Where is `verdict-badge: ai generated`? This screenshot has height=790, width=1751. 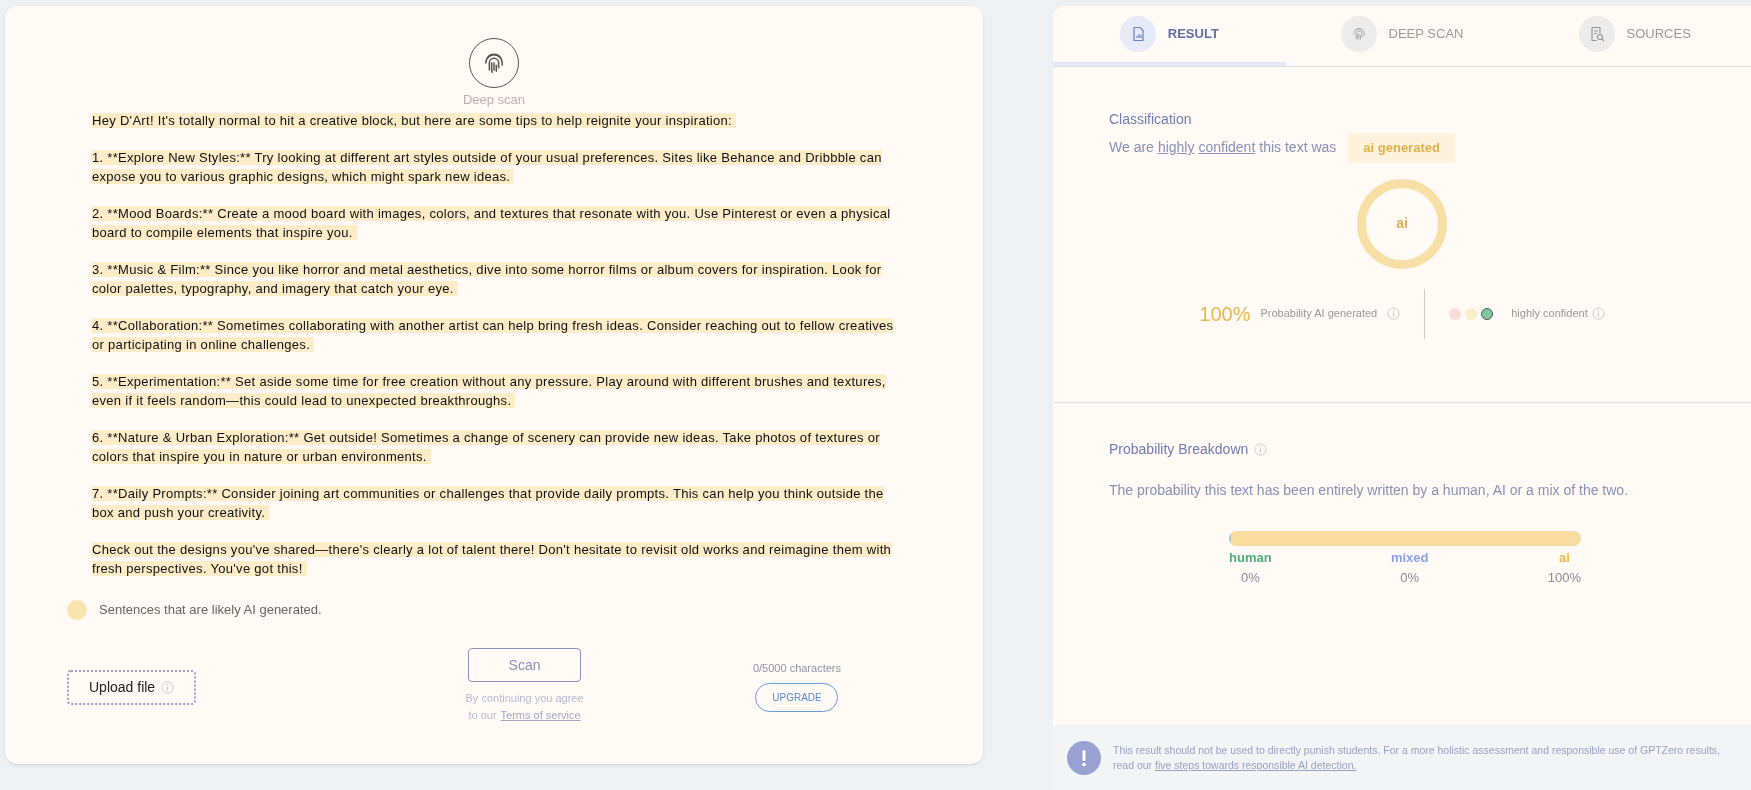
verdict-badge: ai generated is located at coordinates (1401, 148).